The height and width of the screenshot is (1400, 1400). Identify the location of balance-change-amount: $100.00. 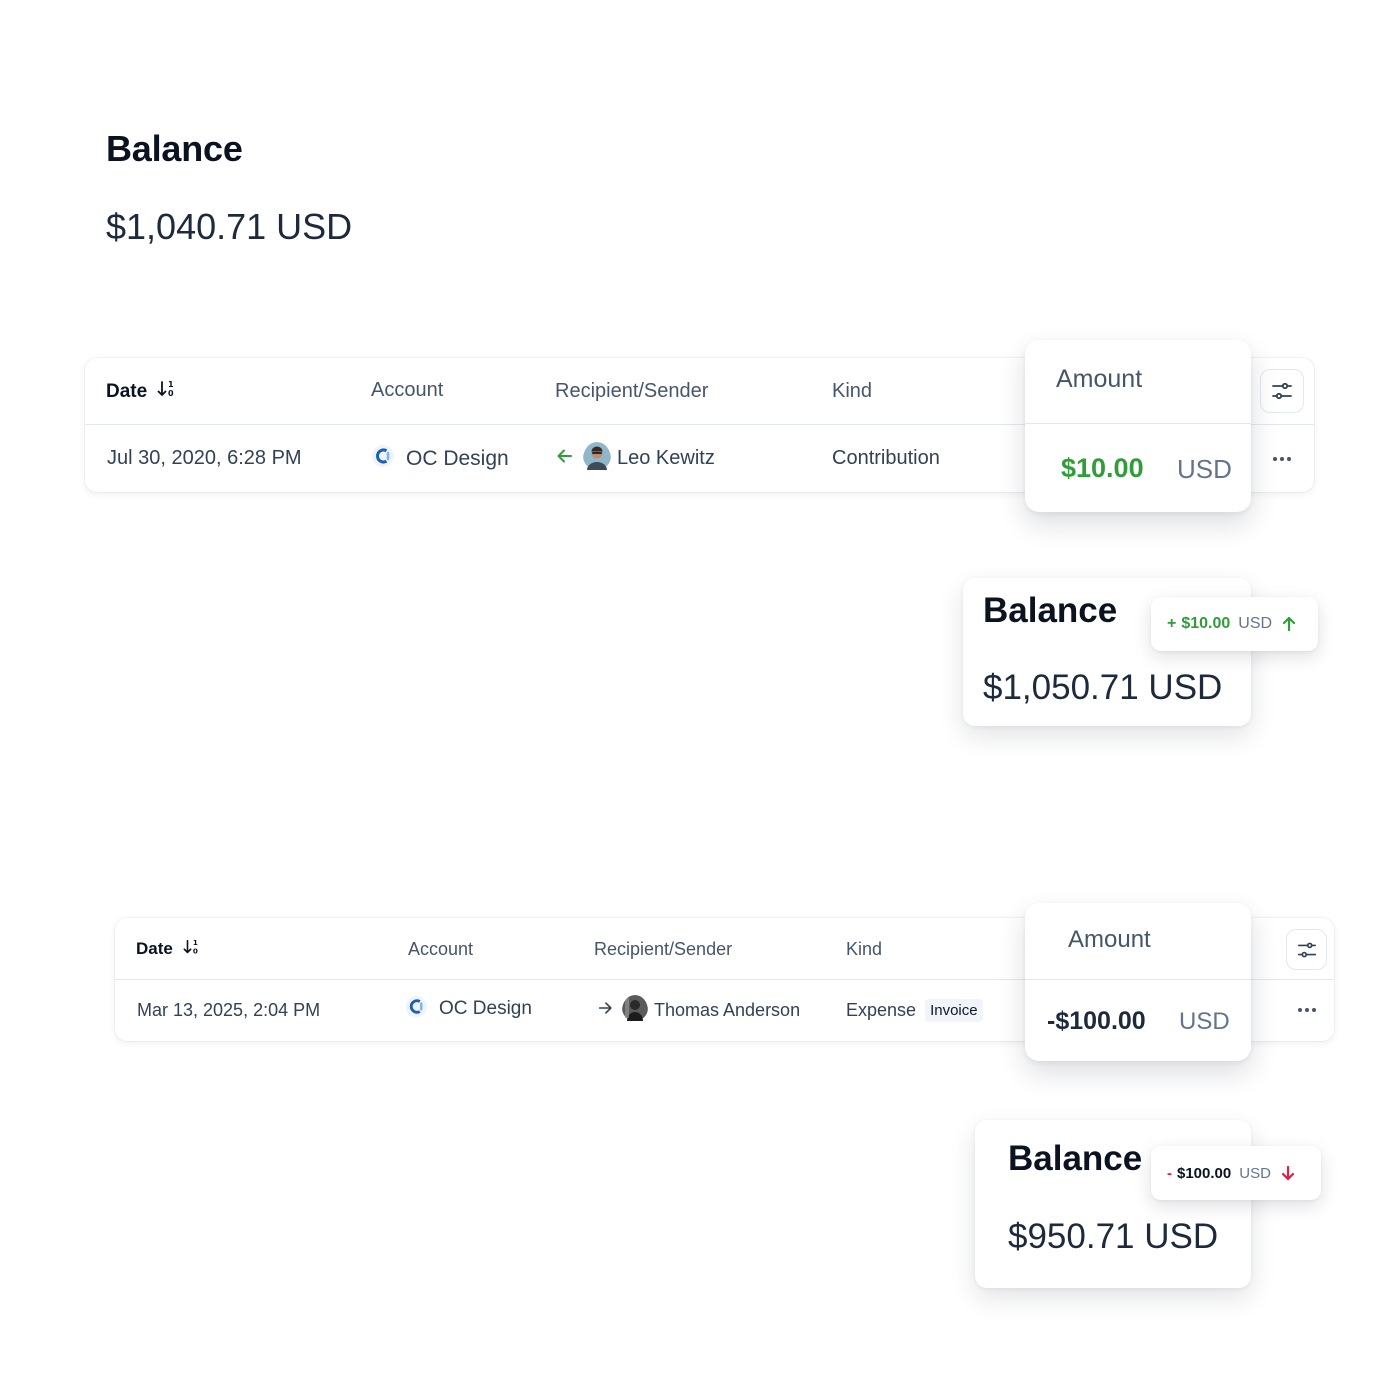
(1204, 1173).